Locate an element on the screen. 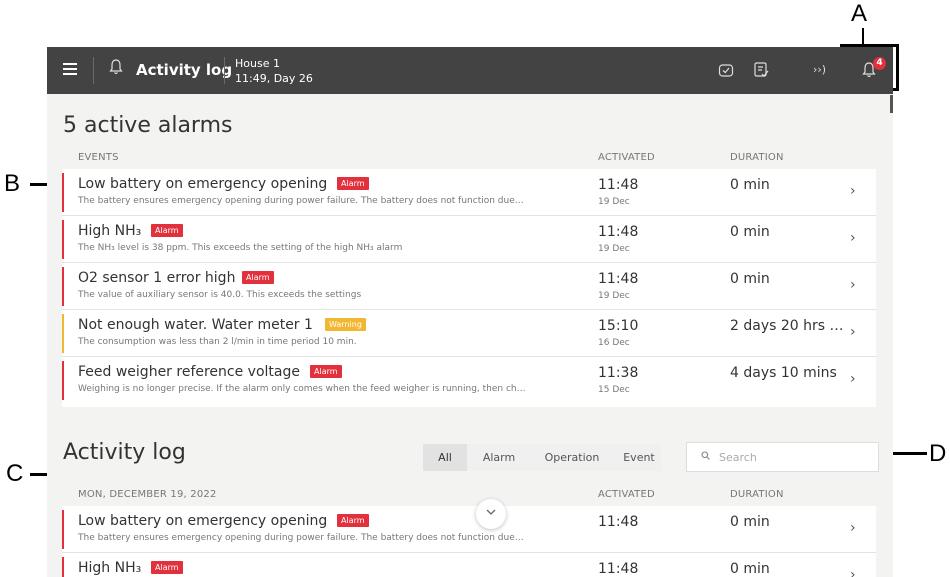 The height and width of the screenshot is (577, 950). filter-tabs: All Alarm Operation Event is located at coordinates (542, 457).